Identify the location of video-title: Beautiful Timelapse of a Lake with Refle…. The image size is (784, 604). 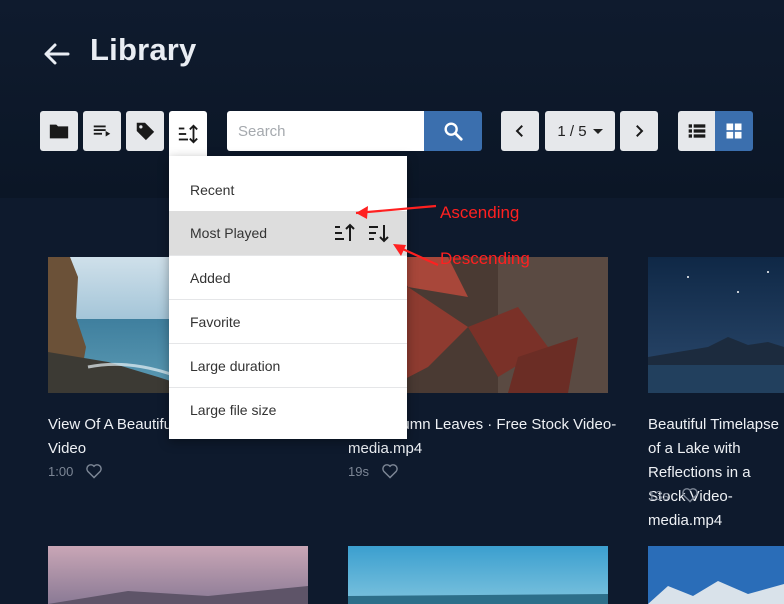
(716, 473).